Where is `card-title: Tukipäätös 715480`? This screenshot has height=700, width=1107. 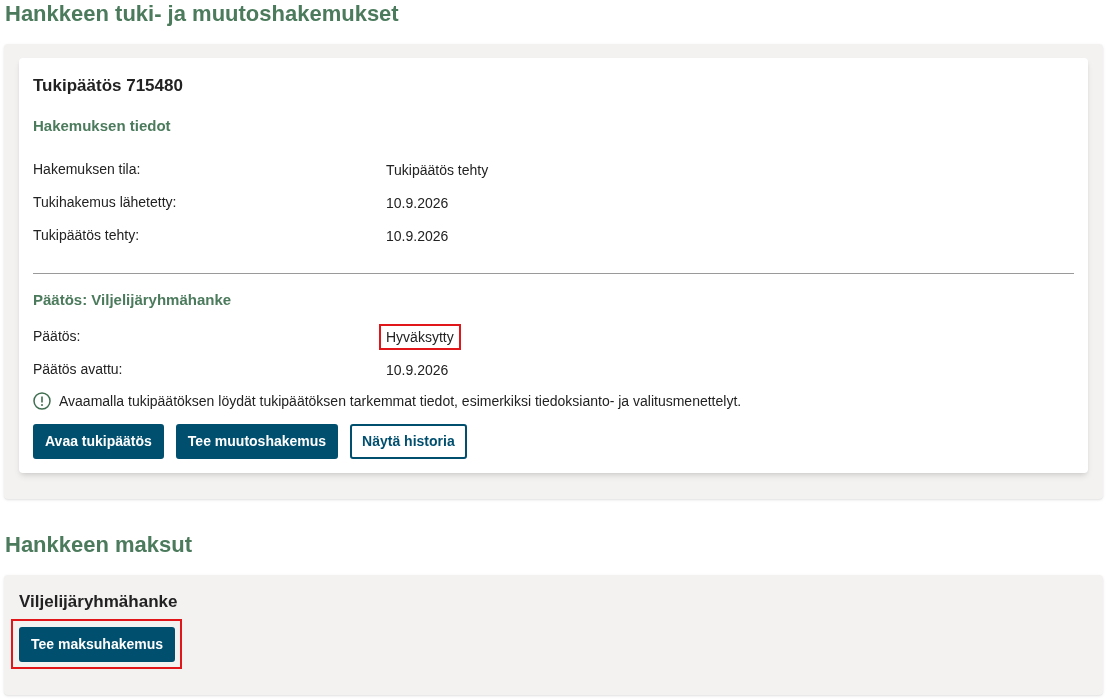
card-title: Tukipäätös 715480 is located at coordinates (108, 86).